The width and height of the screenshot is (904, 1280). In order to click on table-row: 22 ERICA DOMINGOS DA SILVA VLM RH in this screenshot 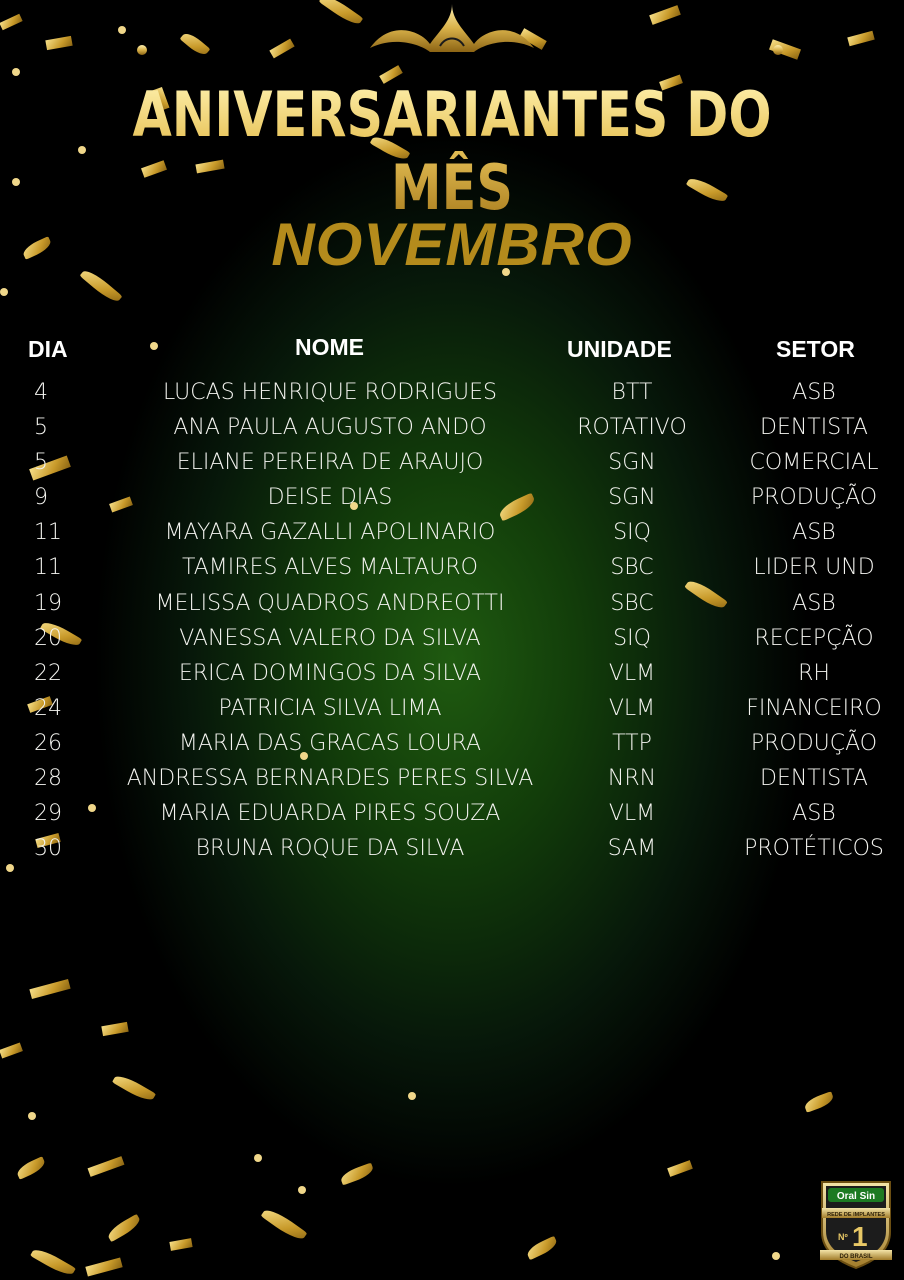, I will do `click(452, 678)`.